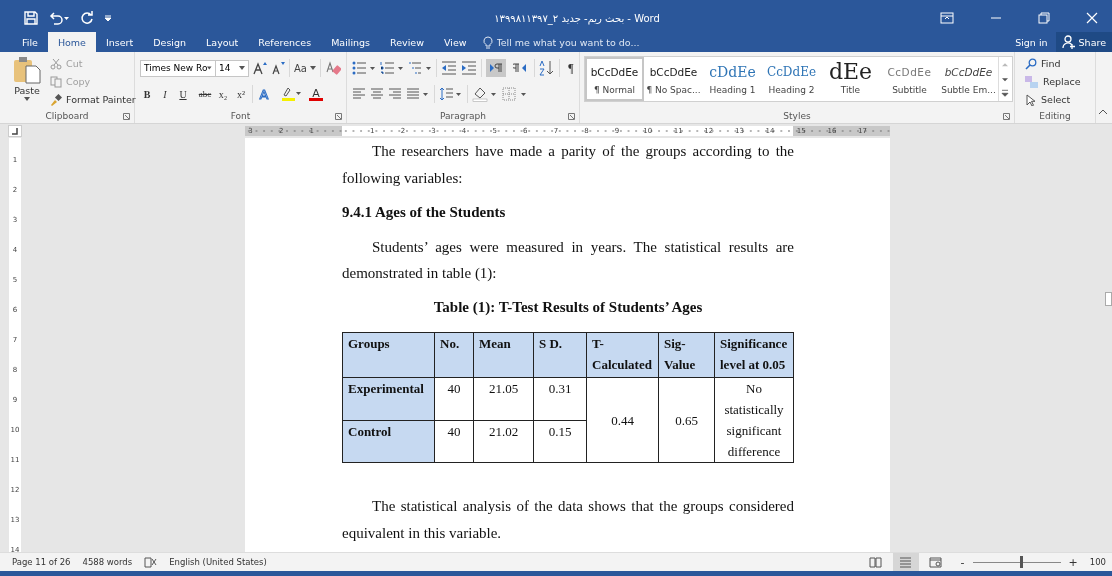 The height and width of the screenshot is (576, 1112). I want to click on close-icon, so click(1092, 18).